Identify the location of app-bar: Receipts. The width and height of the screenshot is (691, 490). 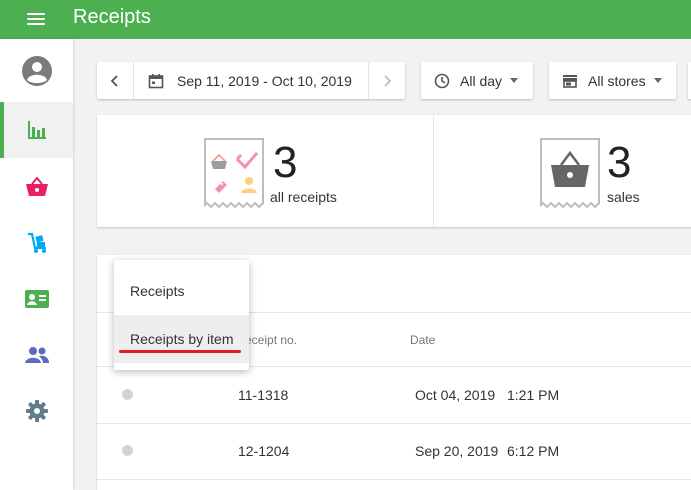
(345, 19).